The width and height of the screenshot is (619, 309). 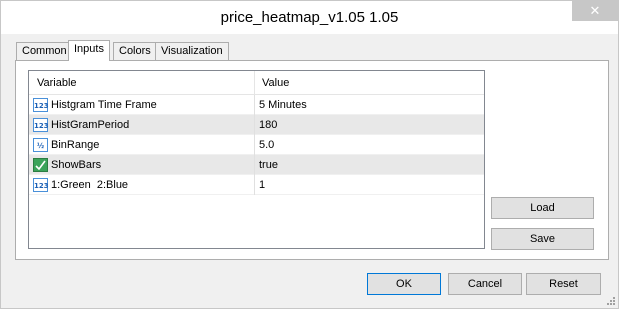 What do you see at coordinates (75, 145) in the screenshot?
I see `variable-name: BinRange` at bounding box center [75, 145].